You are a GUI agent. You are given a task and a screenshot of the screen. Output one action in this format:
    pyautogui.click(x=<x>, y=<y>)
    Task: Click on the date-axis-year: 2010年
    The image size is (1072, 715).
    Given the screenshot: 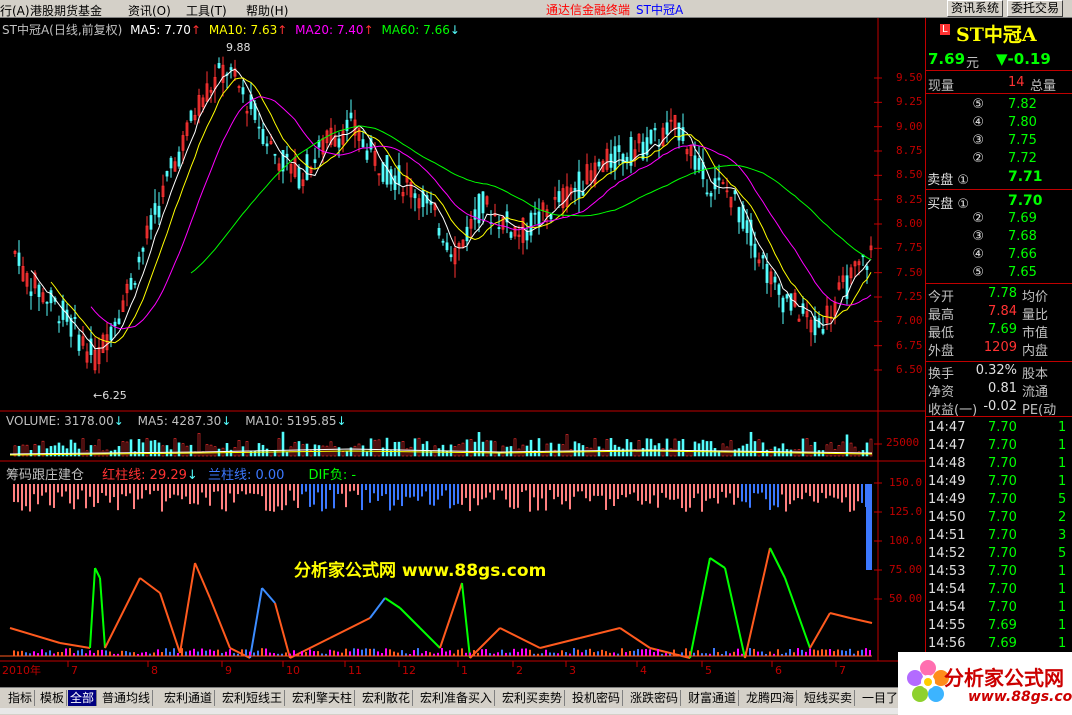 What is the action you would take?
    pyautogui.click(x=21, y=670)
    